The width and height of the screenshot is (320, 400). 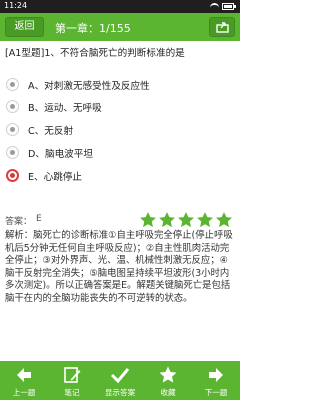 I want to click on show-answer-button: 显示答案, so click(x=120, y=380).